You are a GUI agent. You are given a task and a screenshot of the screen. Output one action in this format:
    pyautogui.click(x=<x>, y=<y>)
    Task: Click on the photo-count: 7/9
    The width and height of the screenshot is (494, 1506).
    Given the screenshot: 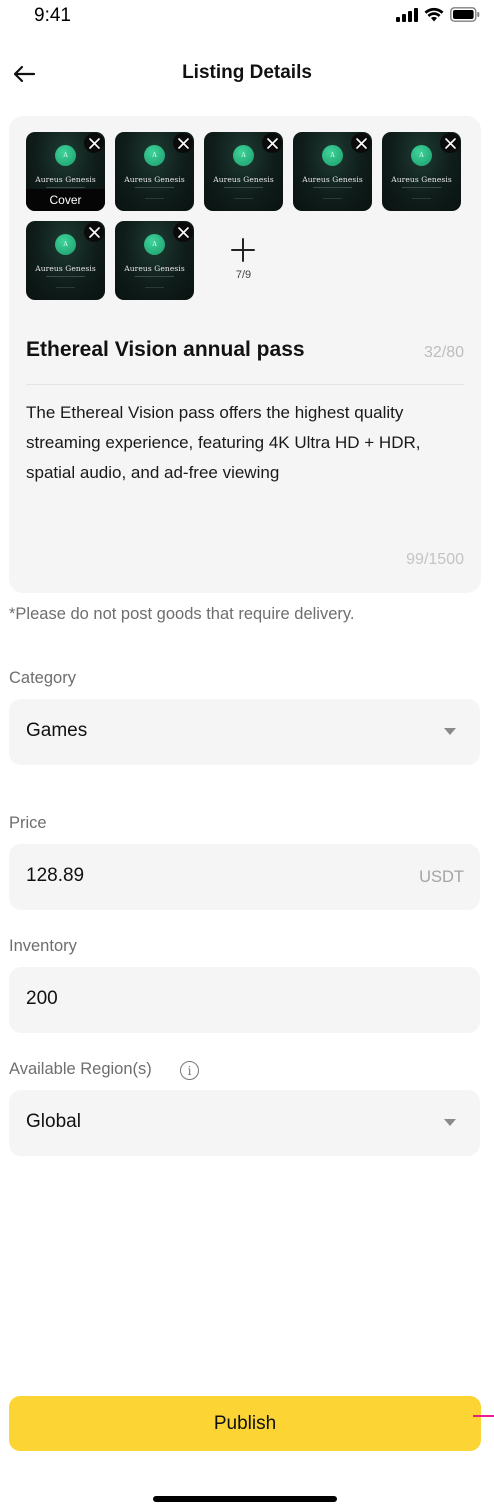 What is the action you would take?
    pyautogui.click(x=243, y=275)
    